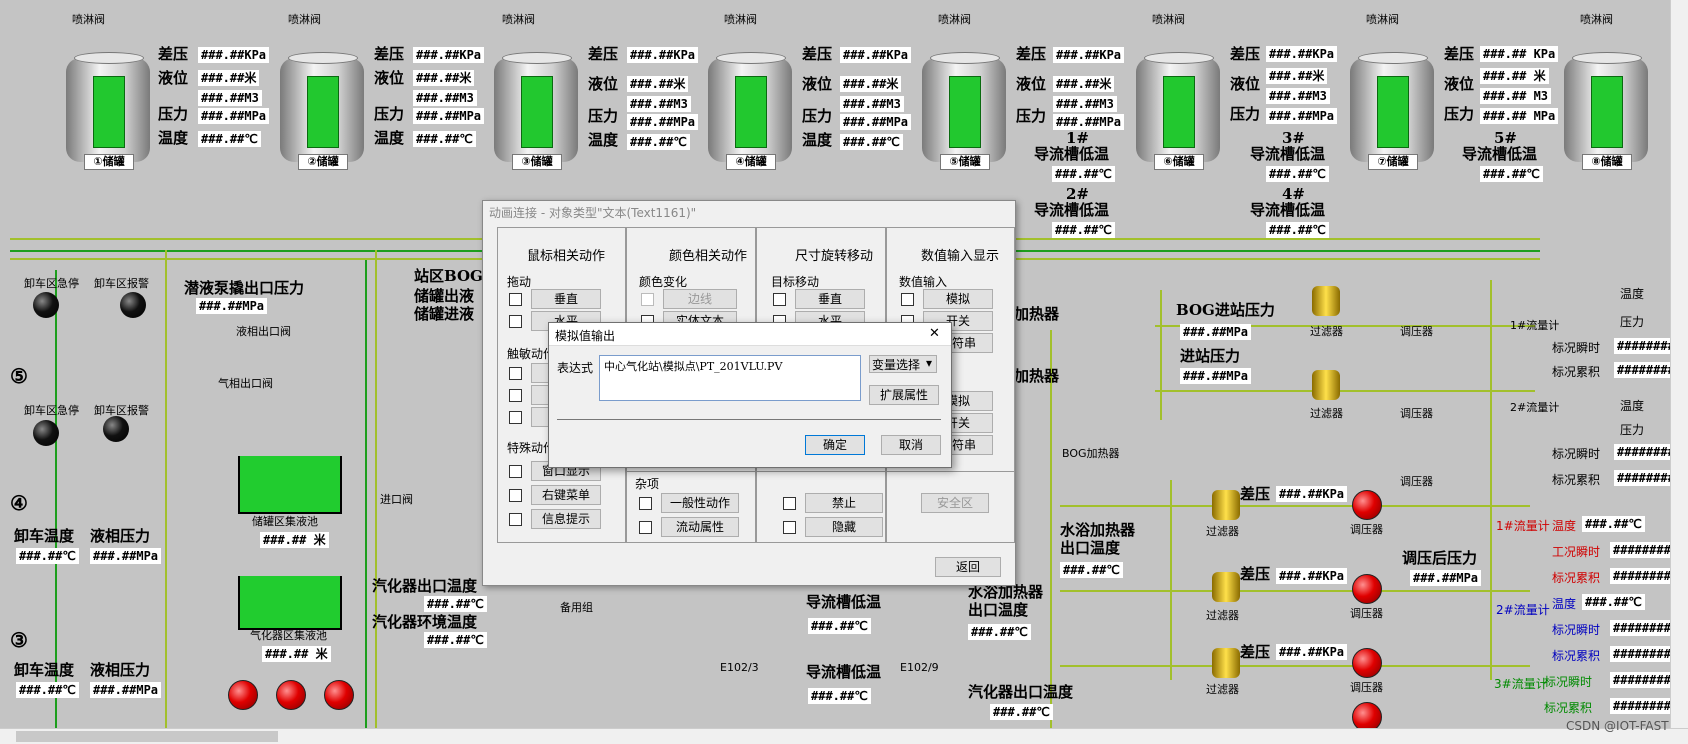 The image size is (1688, 744). Describe the element at coordinates (844, 503) in the screenshot. I see `forbid-button: 禁止` at that location.